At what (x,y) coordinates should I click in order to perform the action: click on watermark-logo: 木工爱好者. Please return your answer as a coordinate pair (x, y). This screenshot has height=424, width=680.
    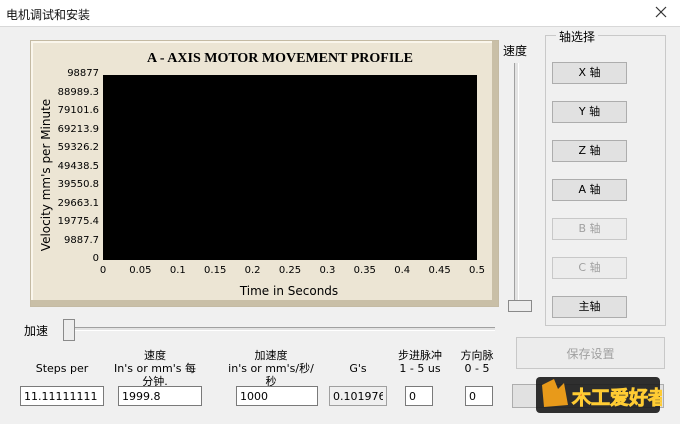
    Looking at the image, I should click on (599, 395).